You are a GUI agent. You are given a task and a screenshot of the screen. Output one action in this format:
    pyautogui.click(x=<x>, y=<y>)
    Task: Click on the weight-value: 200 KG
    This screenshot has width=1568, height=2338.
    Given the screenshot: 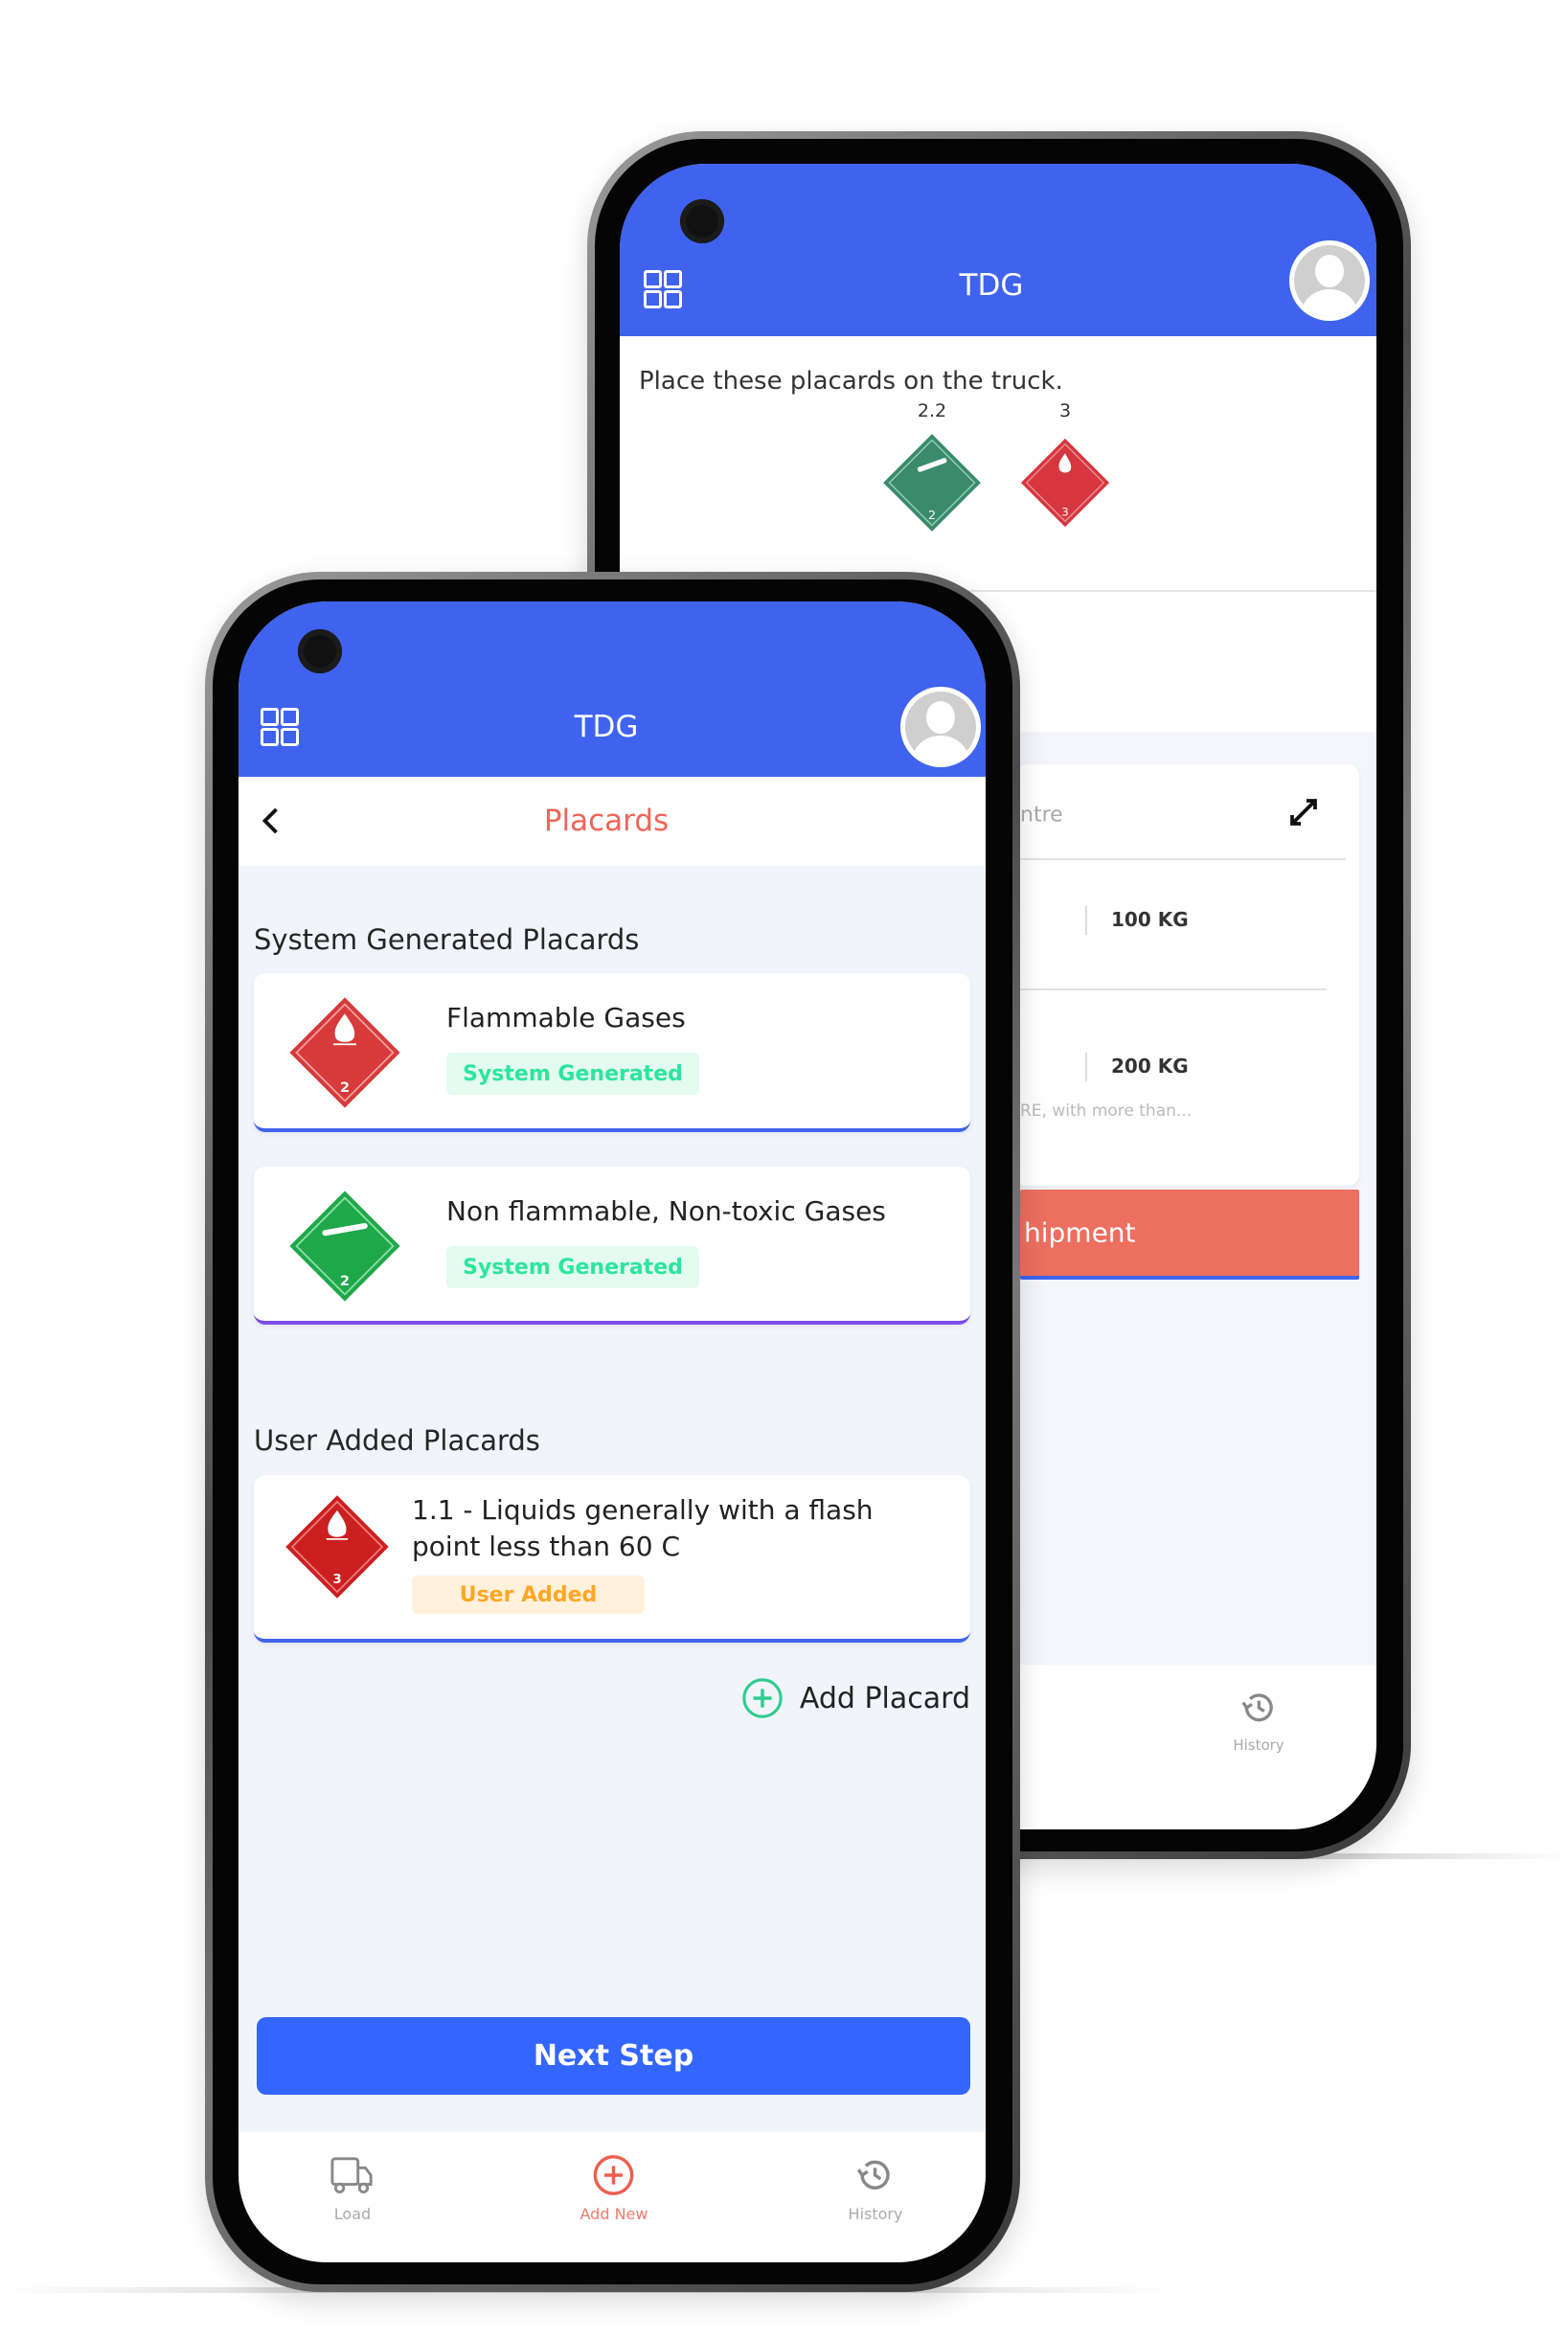 What is the action you would take?
    pyautogui.click(x=1150, y=1066)
    